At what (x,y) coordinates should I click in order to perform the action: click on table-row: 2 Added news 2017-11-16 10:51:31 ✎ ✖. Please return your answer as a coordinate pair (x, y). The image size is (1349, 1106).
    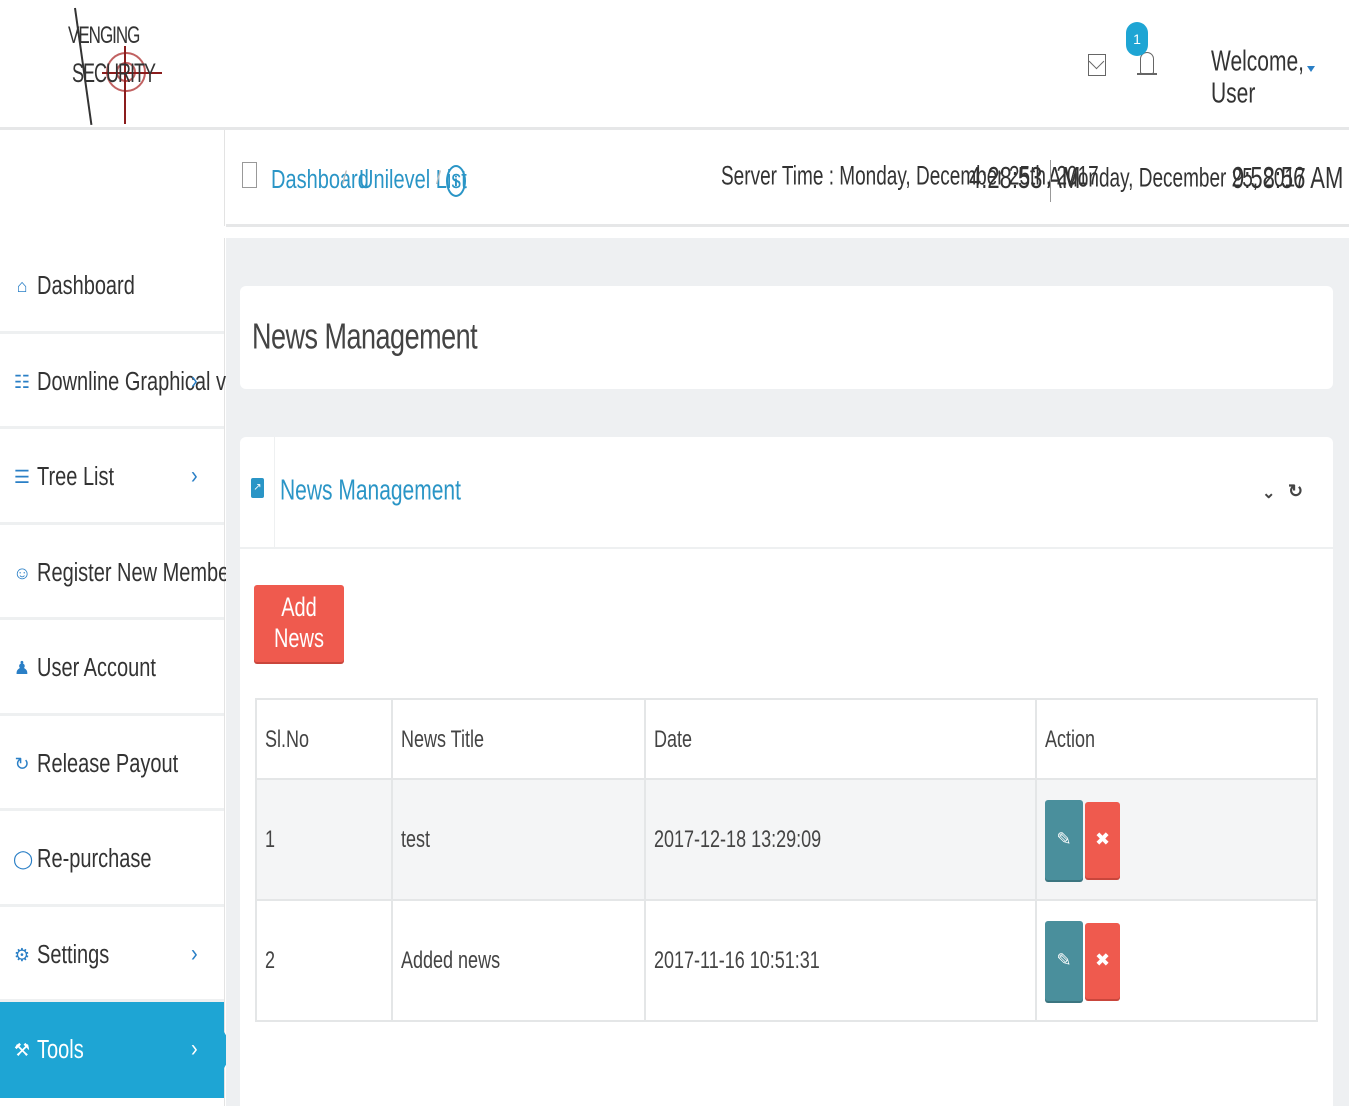
    Looking at the image, I should click on (786, 960).